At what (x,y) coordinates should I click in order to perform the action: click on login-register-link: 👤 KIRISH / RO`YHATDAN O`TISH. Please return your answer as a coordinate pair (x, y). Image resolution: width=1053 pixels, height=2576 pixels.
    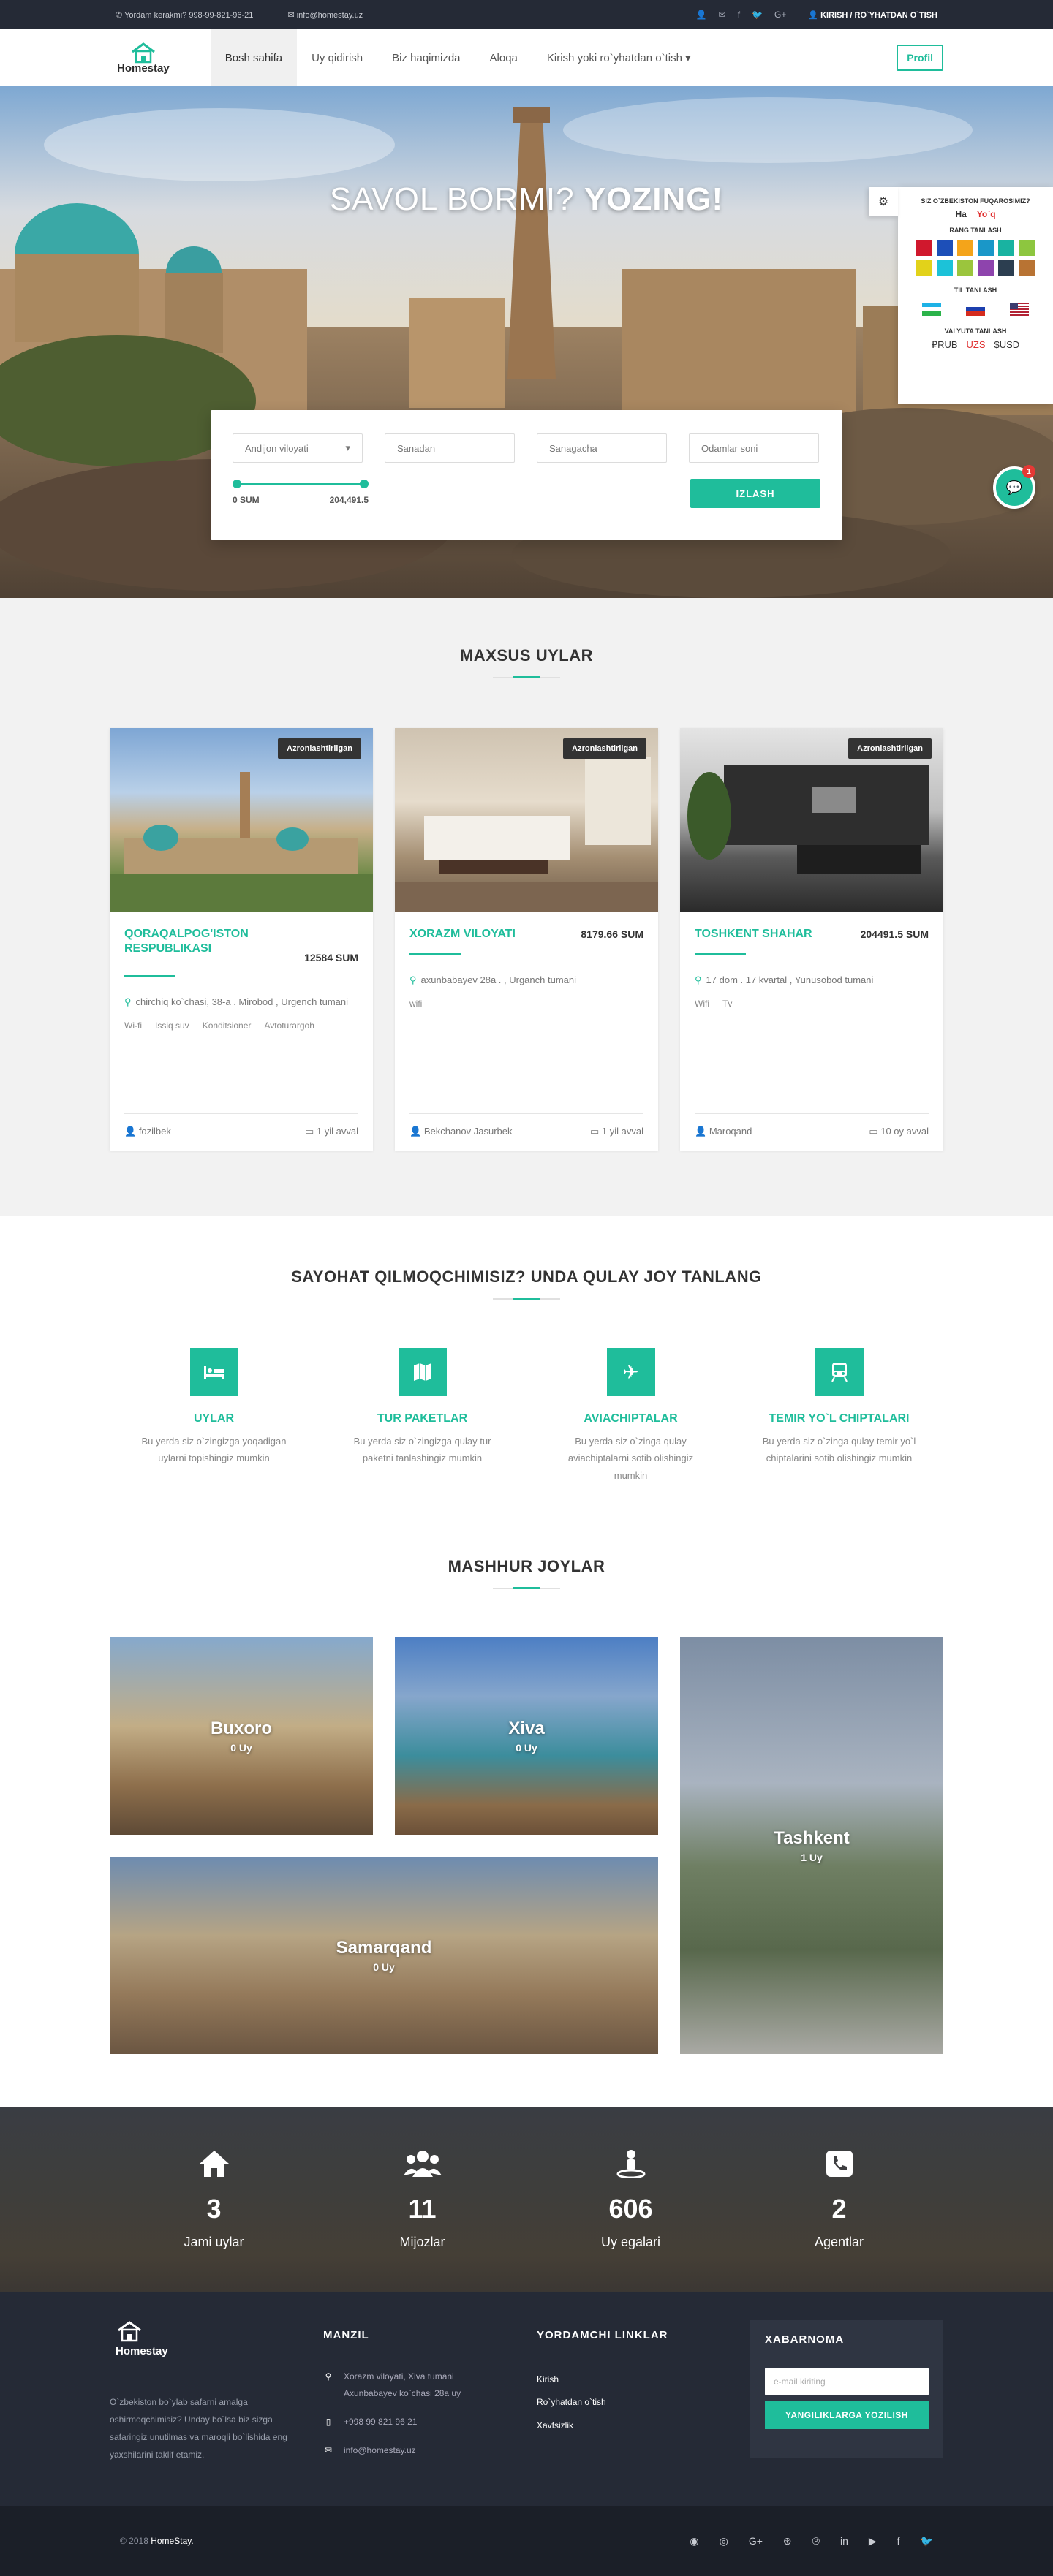
    Looking at the image, I should click on (872, 15).